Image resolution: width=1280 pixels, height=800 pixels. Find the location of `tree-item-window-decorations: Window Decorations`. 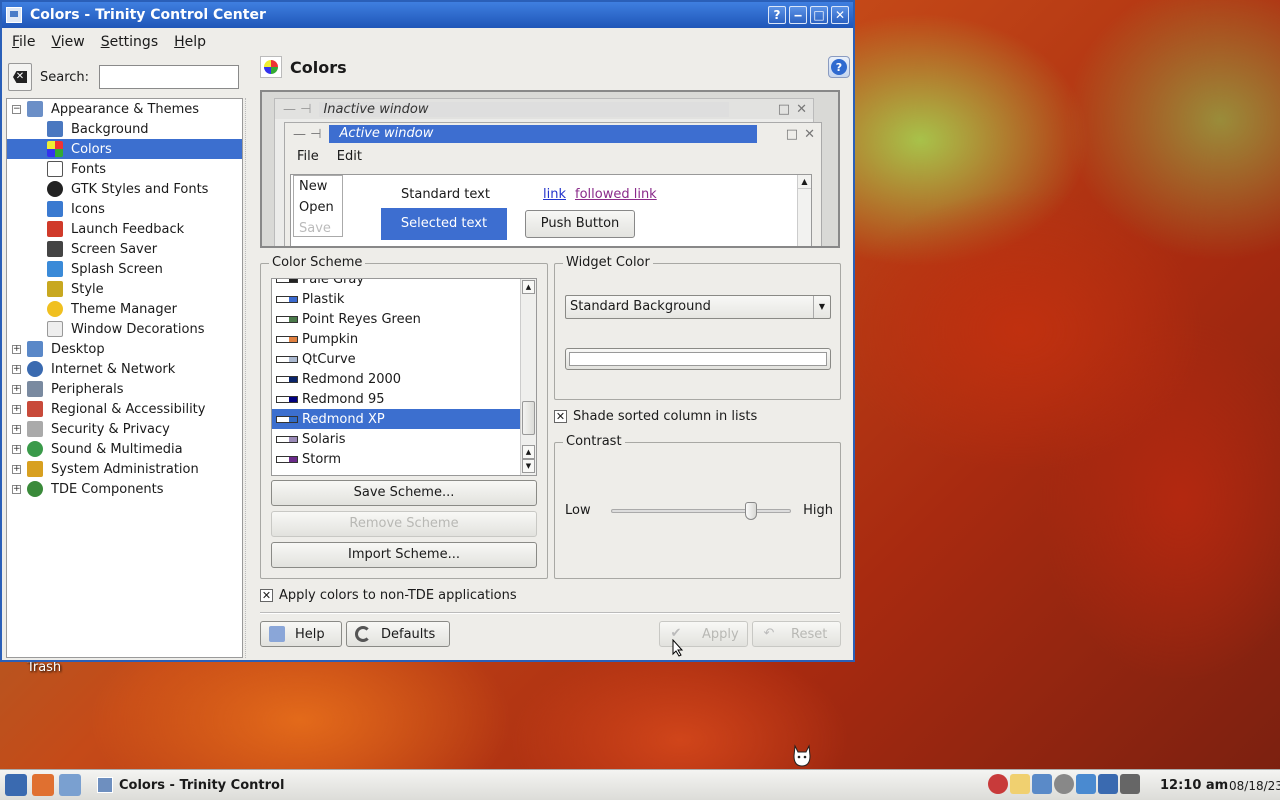

tree-item-window-decorations: Window Decorations is located at coordinates (124, 329).